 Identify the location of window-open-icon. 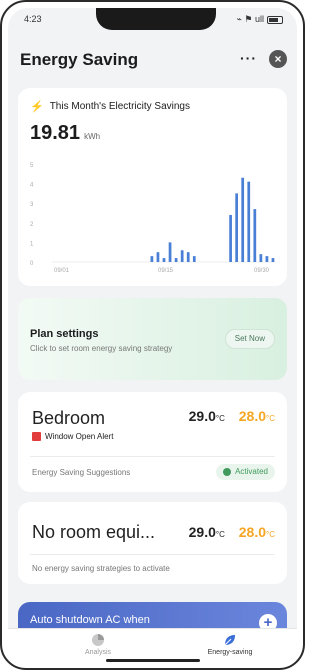
(36, 436).